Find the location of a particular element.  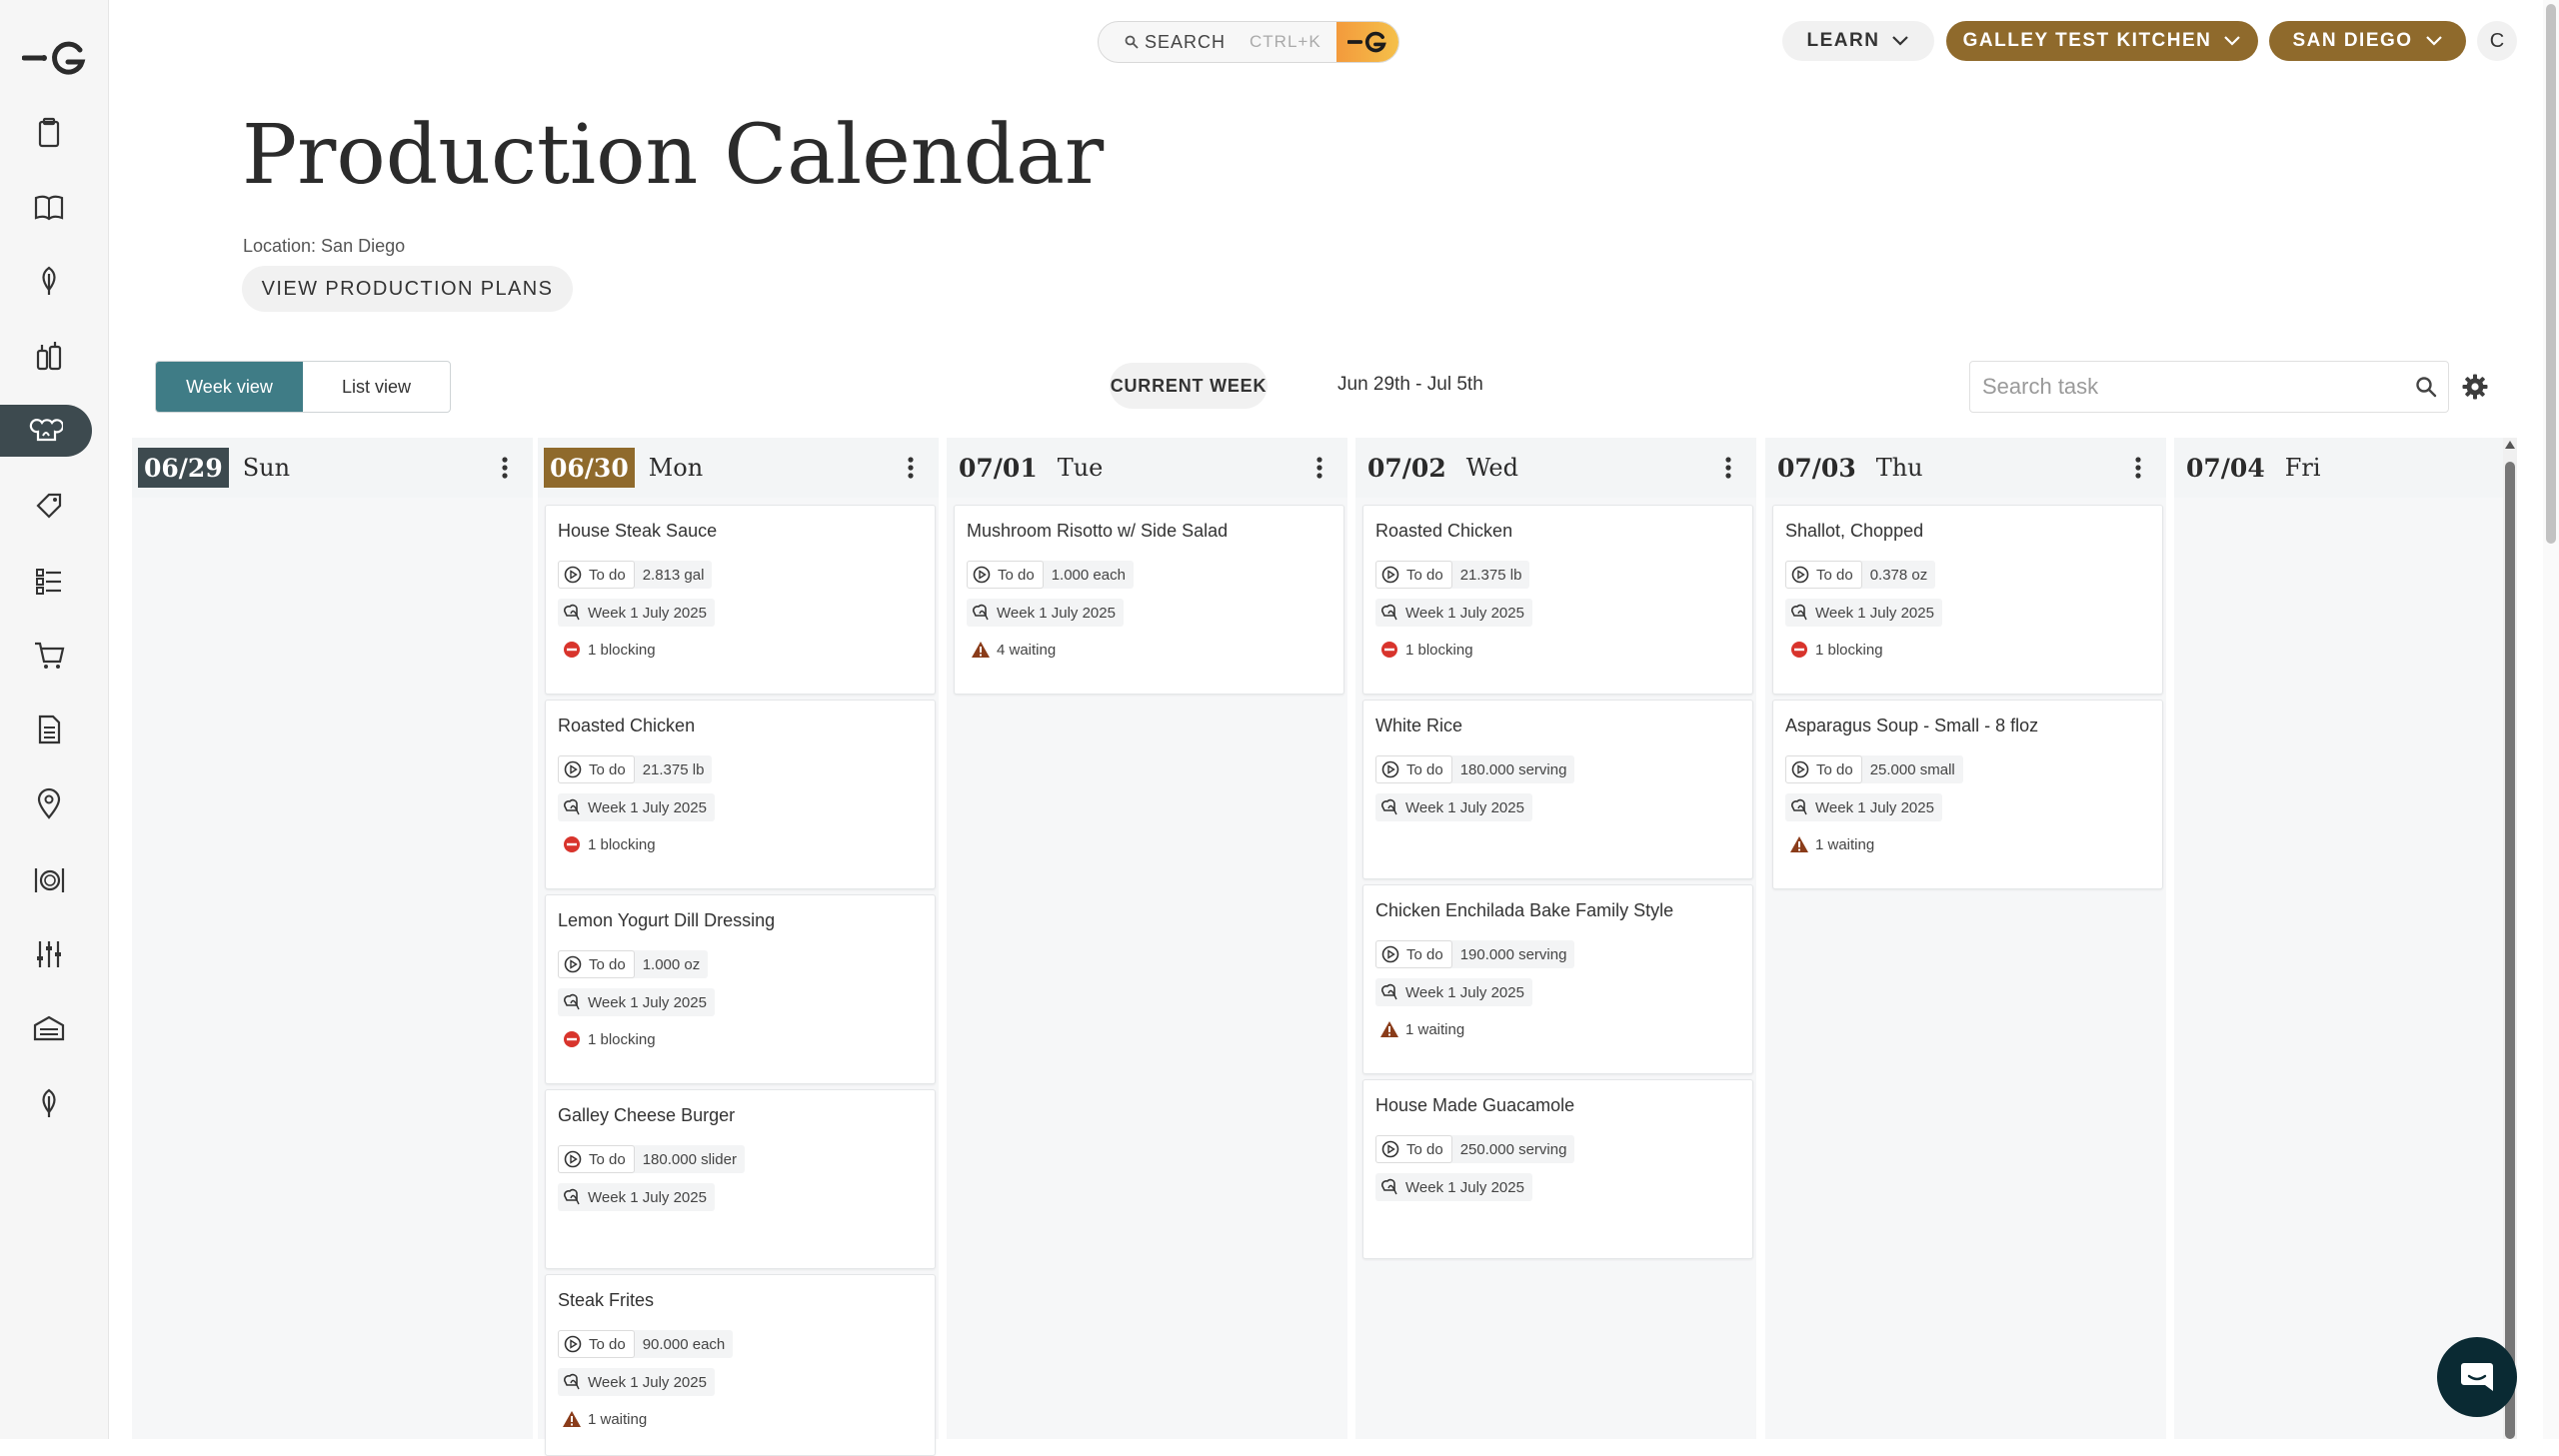

user-avatar: C is located at coordinates (2497, 41).